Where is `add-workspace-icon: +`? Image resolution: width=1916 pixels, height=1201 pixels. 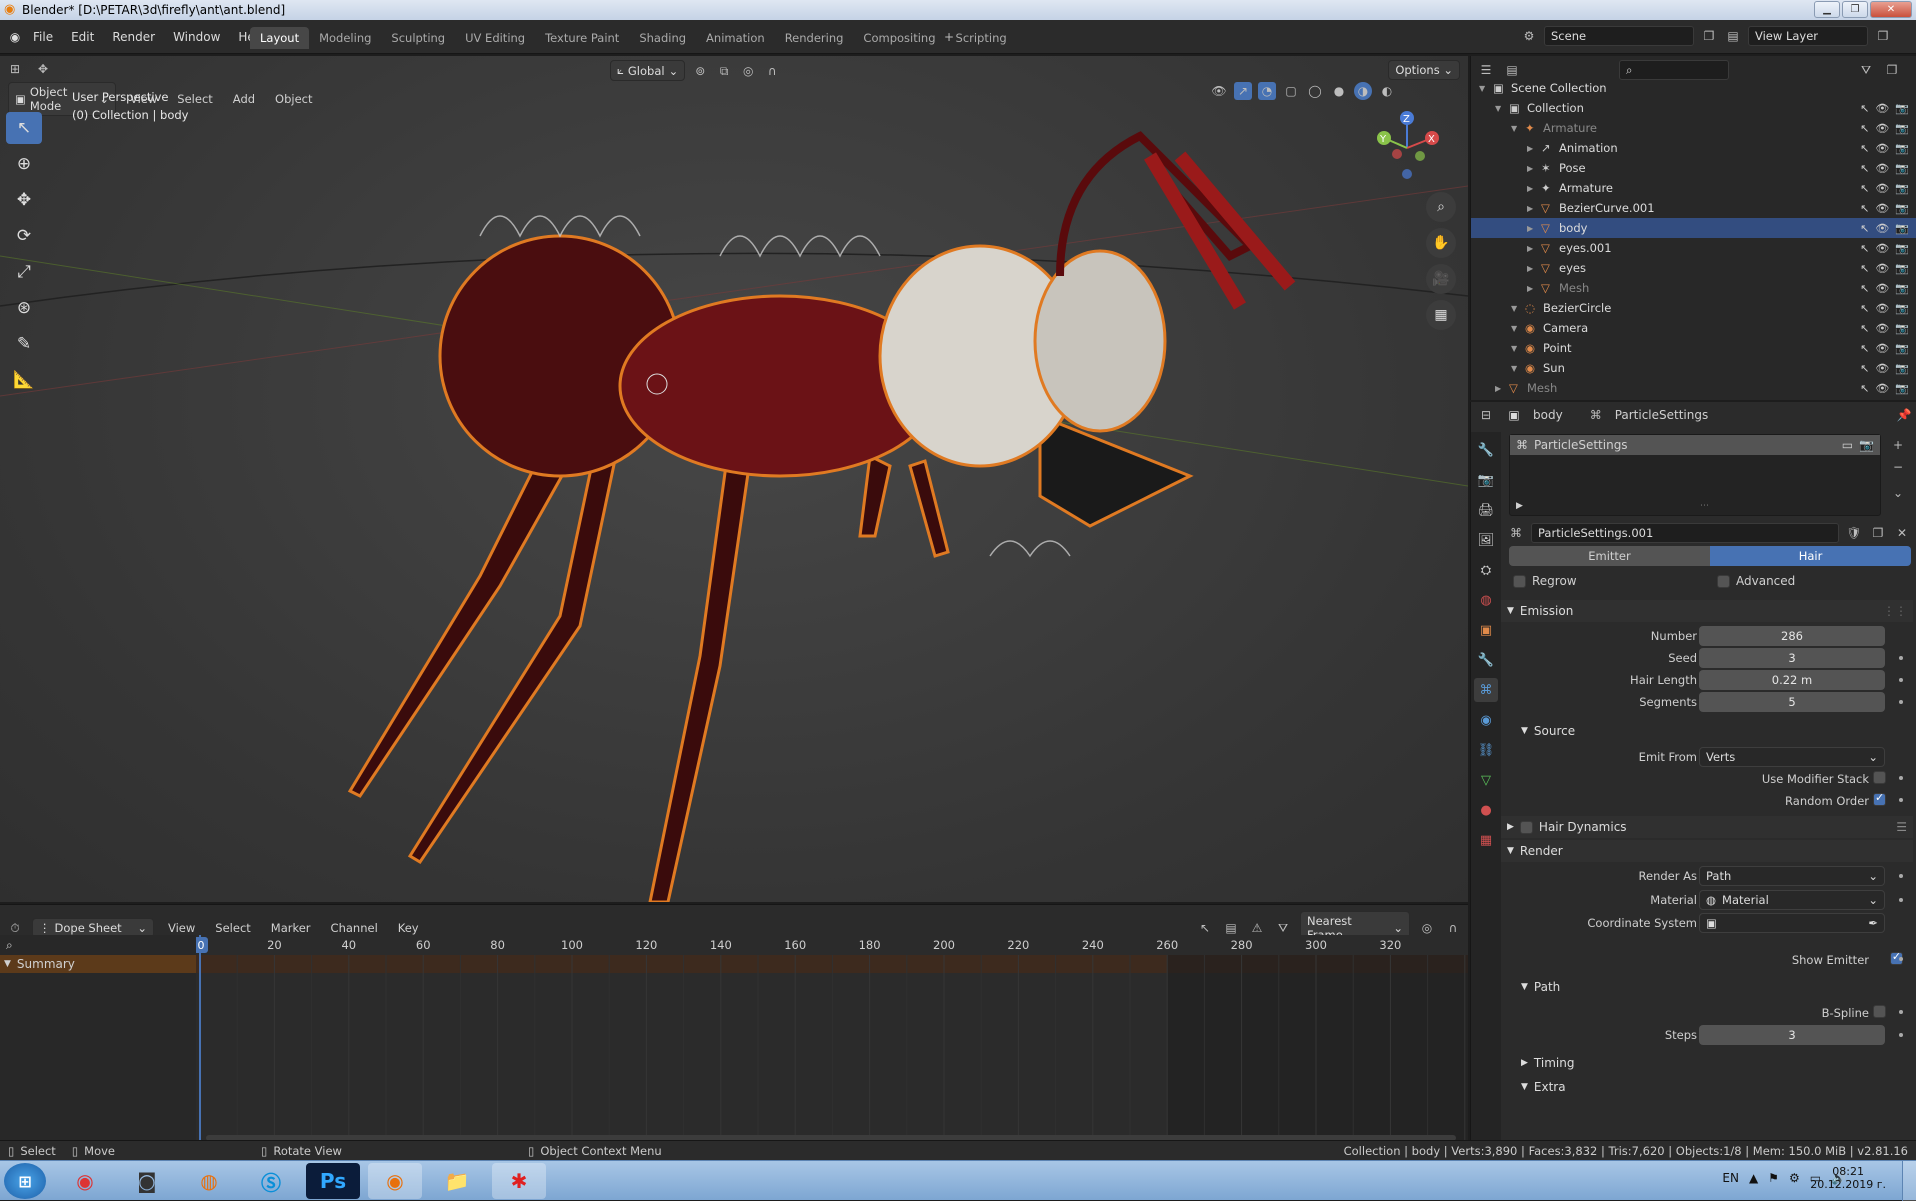
add-workspace-icon: + is located at coordinates (949, 37).